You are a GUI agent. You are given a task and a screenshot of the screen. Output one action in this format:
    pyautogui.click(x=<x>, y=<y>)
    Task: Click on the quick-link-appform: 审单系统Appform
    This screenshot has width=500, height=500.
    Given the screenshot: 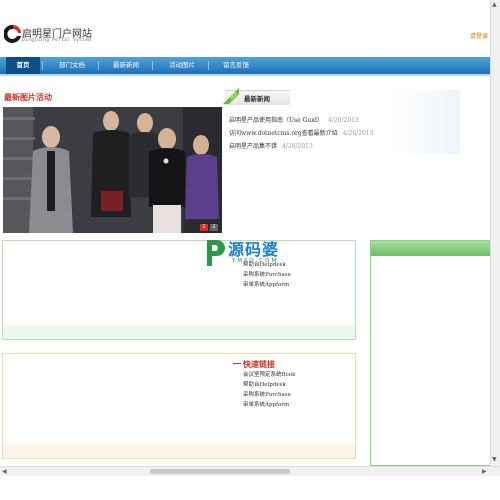 What is the action you would take?
    pyautogui.click(x=269, y=405)
    